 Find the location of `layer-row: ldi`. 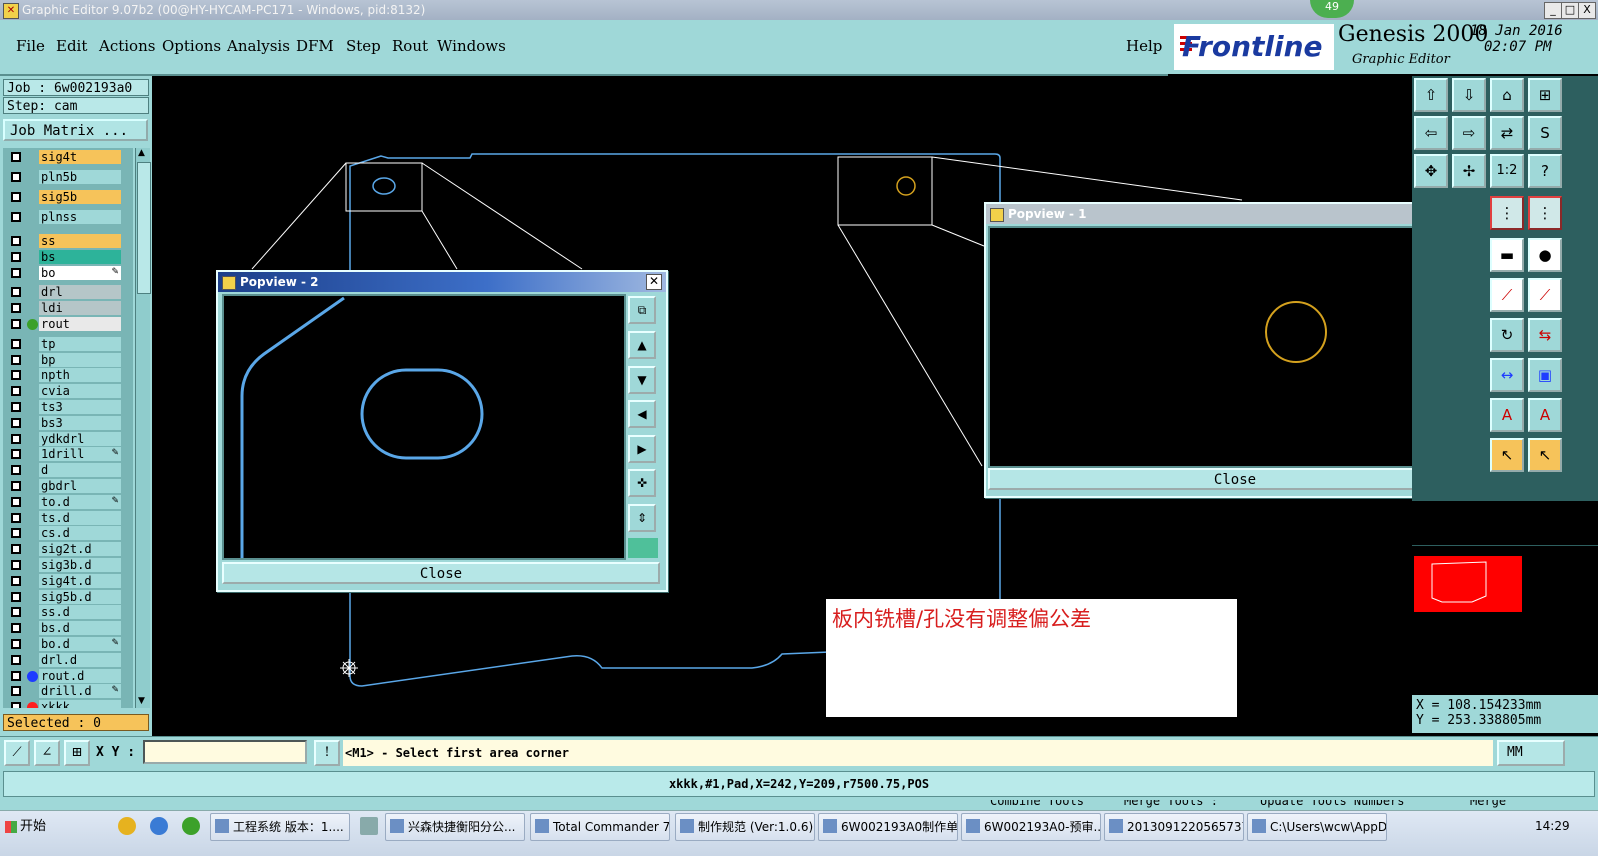

layer-row: ldi is located at coordinates (68, 308).